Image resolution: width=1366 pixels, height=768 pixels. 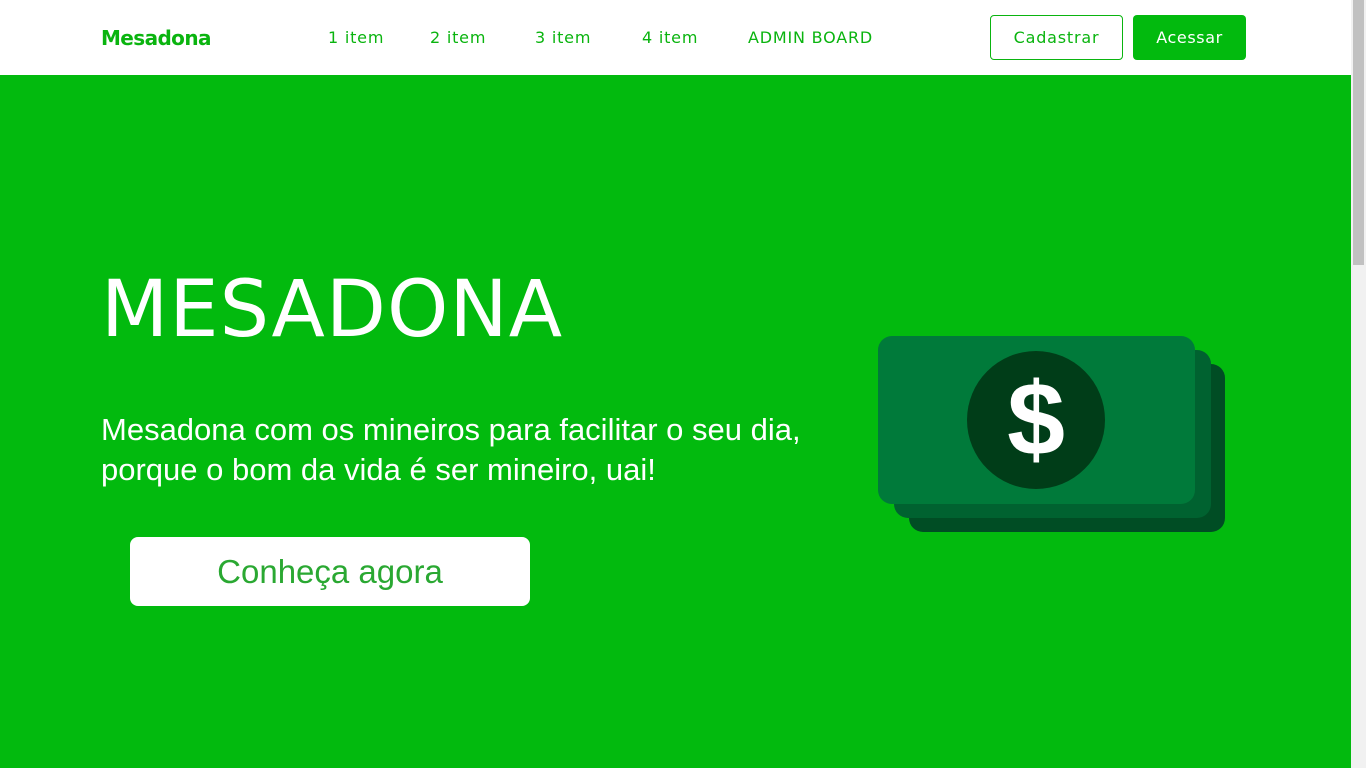 I want to click on money-bill-icon: $, so click(x=1051, y=434).